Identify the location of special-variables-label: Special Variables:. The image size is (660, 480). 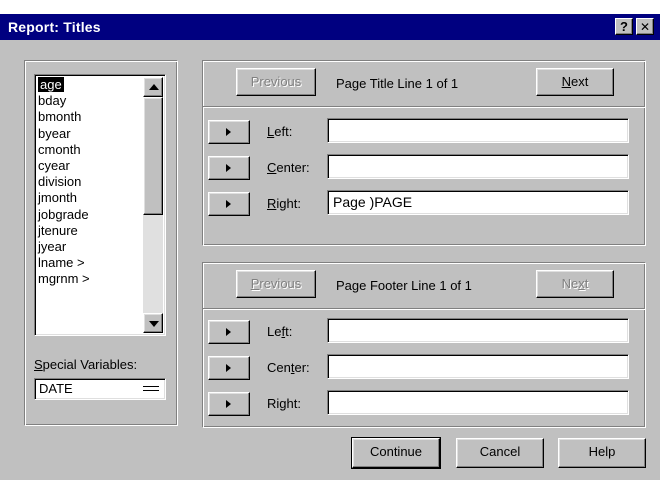
(86, 364).